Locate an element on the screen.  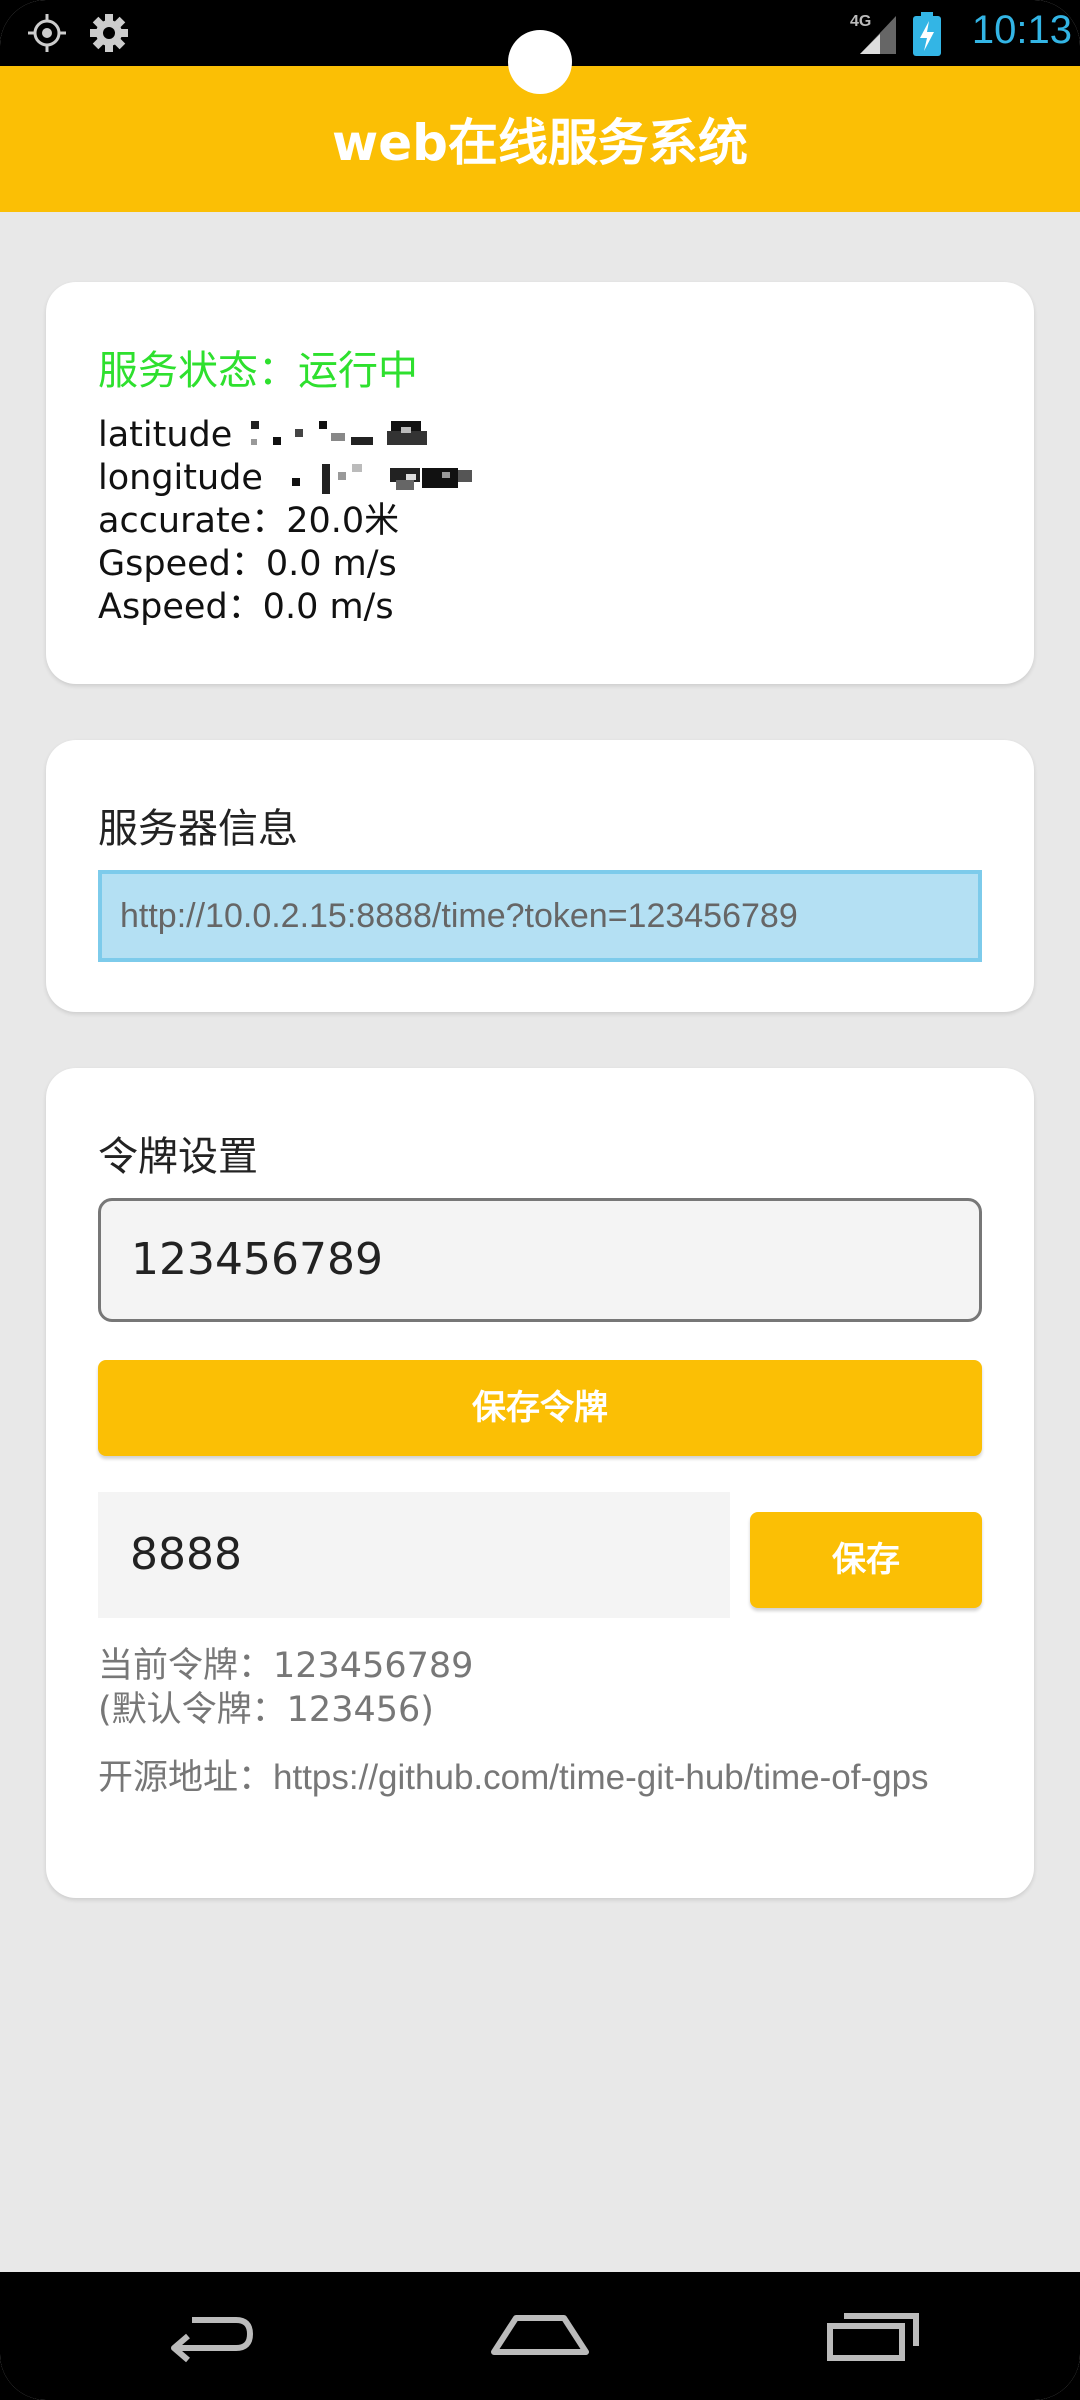
default-token: (默认令牌：123456) is located at coordinates (266, 1710).